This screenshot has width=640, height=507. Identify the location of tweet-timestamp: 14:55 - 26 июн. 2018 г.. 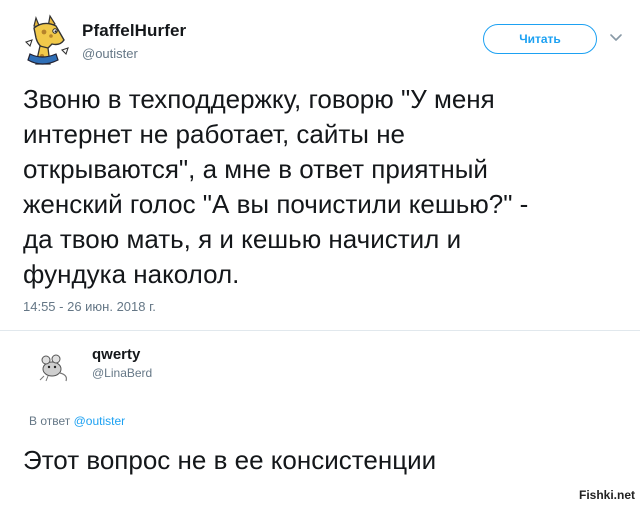
(89, 306).